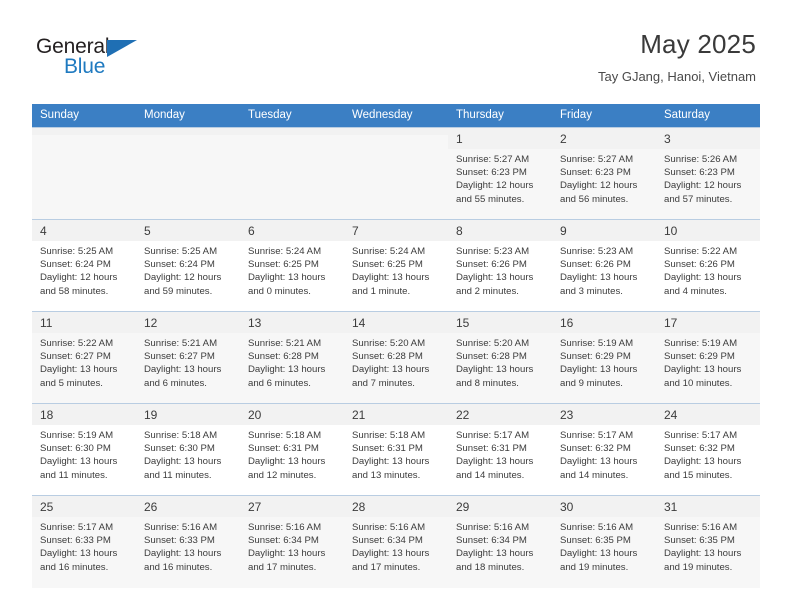 This screenshot has width=792, height=612. I want to click on daylight-duration-line2: and 6 minutes., so click(175, 383).